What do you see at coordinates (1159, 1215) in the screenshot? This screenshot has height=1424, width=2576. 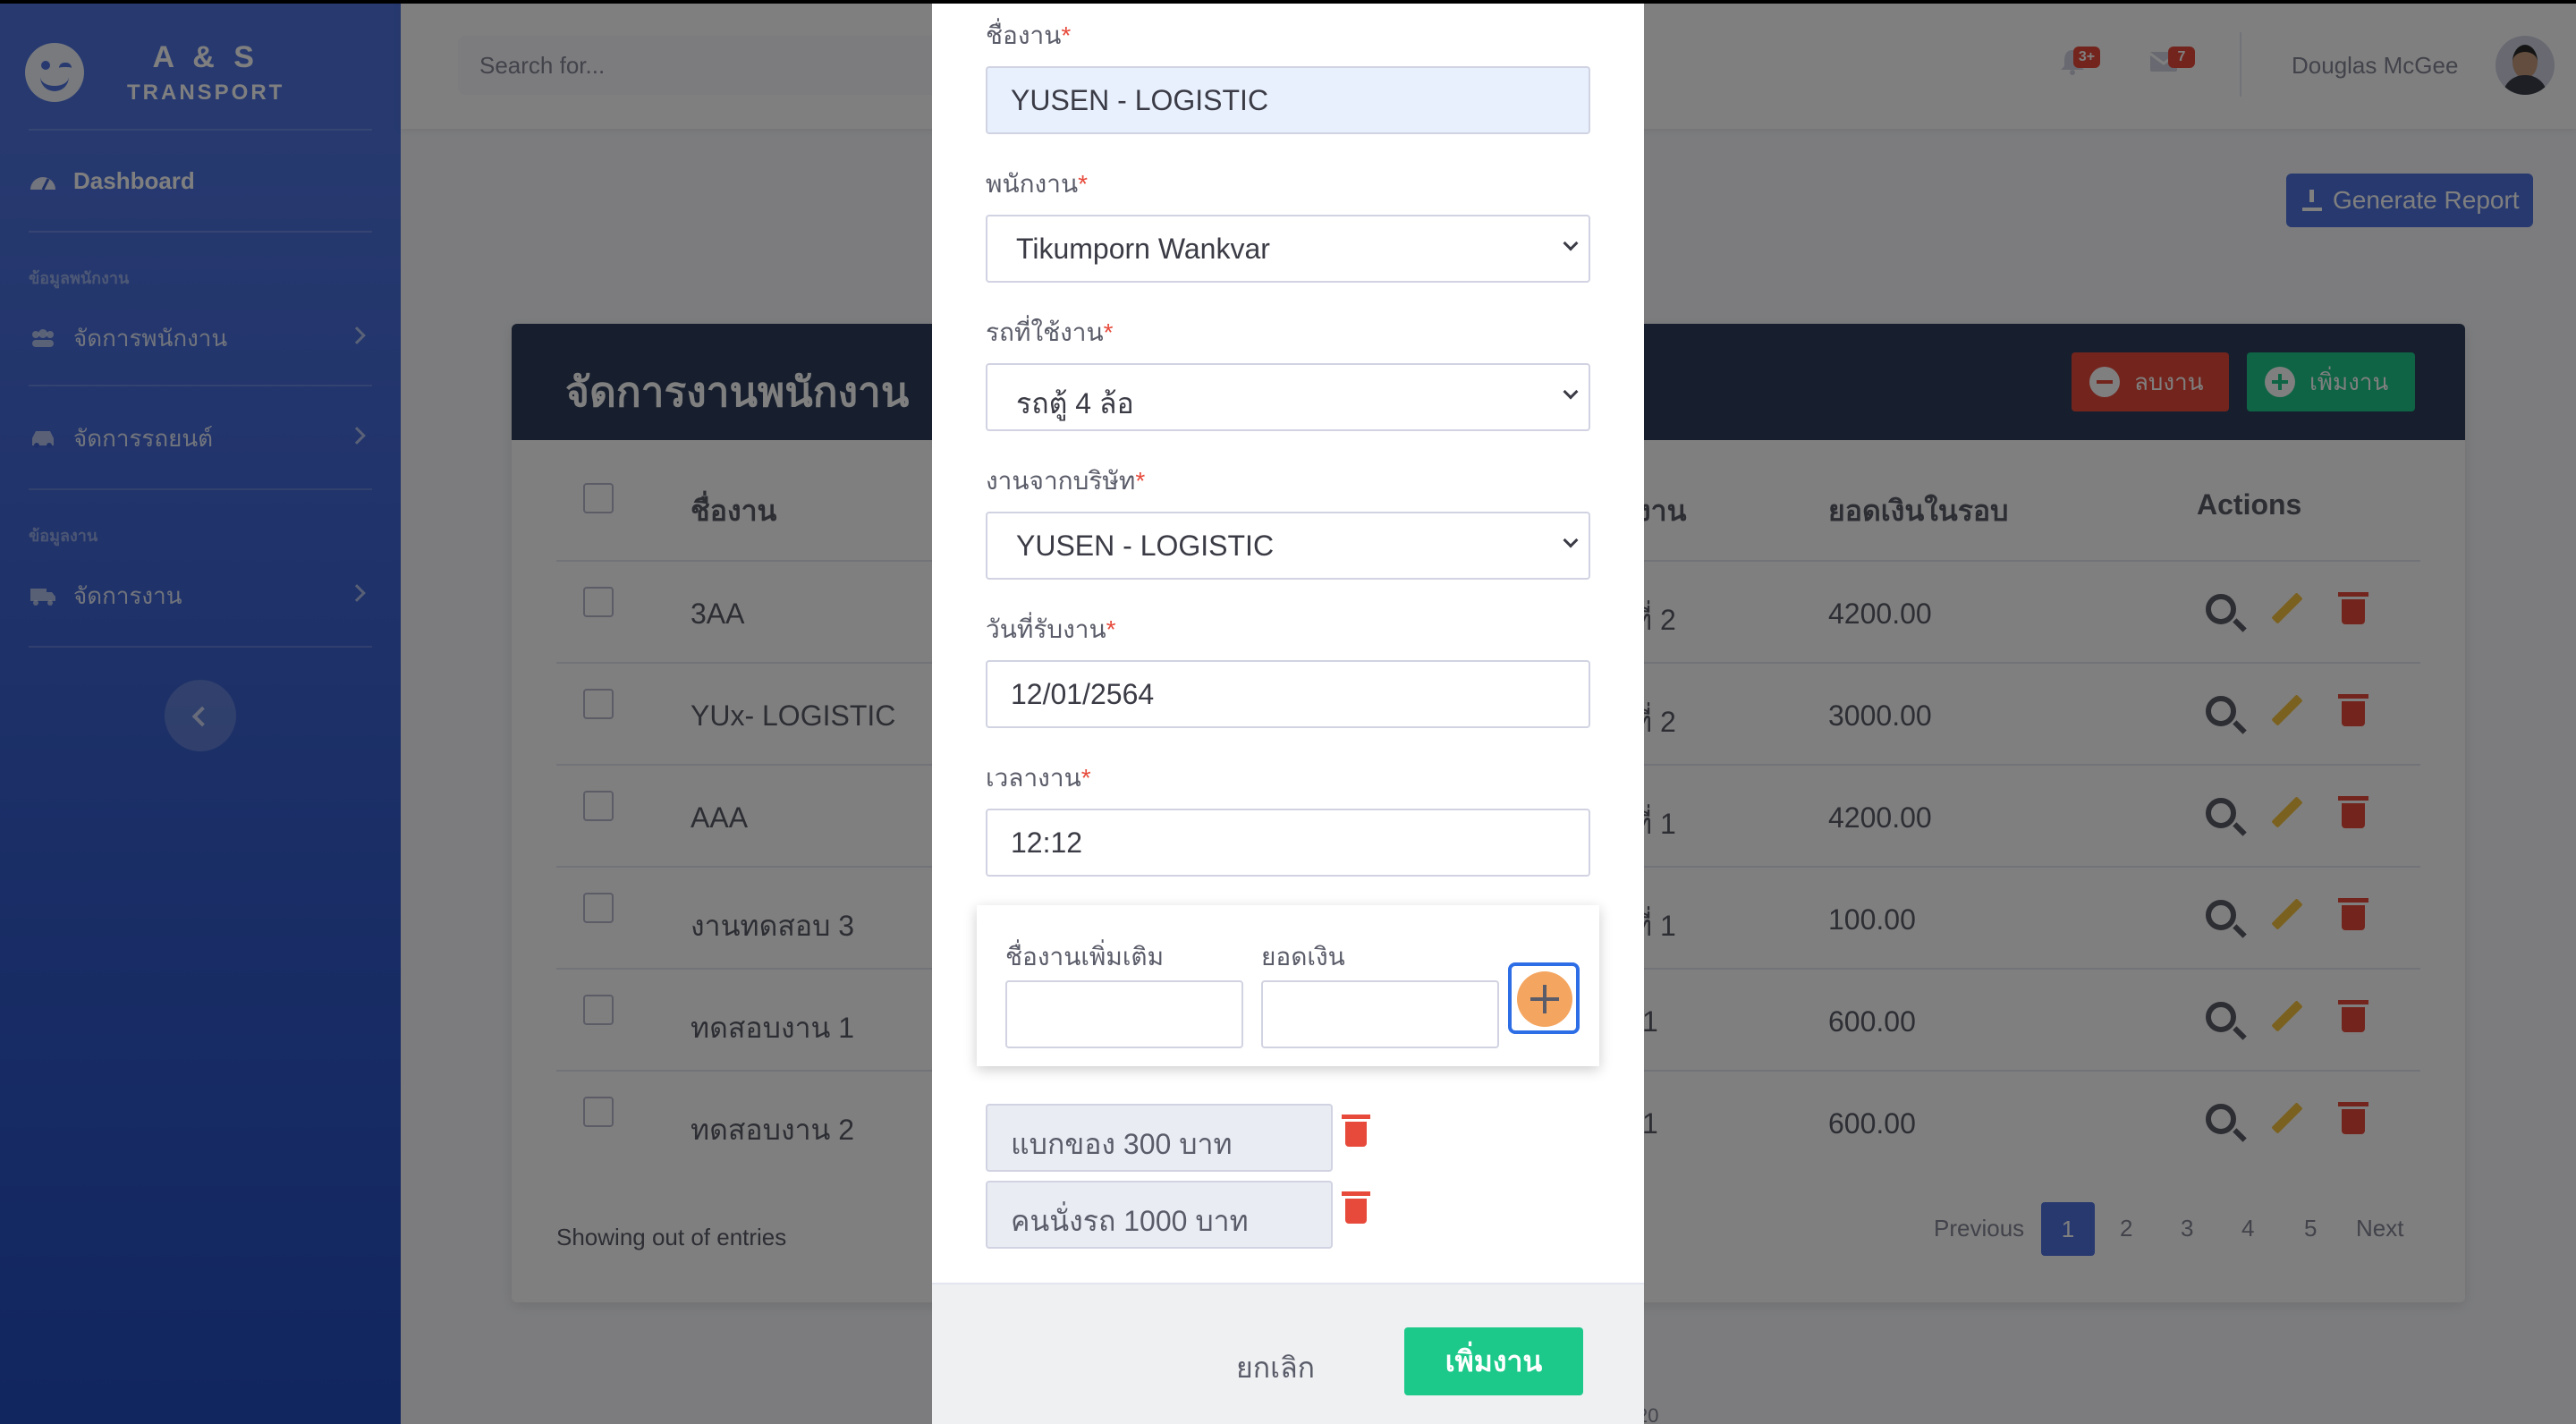 I see `extra-item: คนนั่งรถ 1000 บาท` at bounding box center [1159, 1215].